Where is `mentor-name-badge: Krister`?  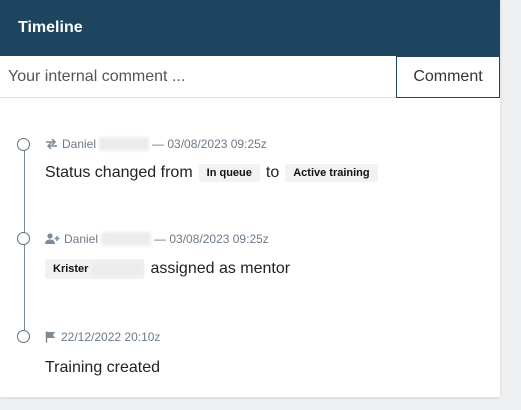 mentor-name-badge: Krister is located at coordinates (95, 269).